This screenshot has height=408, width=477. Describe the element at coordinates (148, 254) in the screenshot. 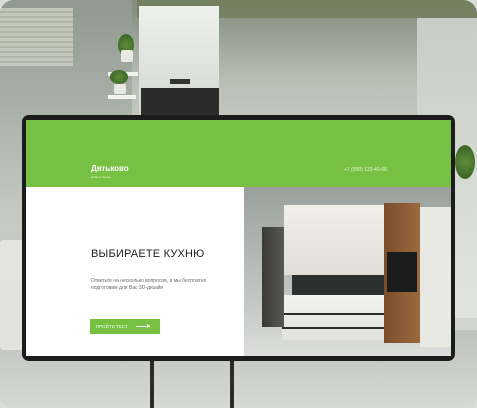

I see `hero-title: ВЫБИРАЕТЕ КУХНЮ` at that location.